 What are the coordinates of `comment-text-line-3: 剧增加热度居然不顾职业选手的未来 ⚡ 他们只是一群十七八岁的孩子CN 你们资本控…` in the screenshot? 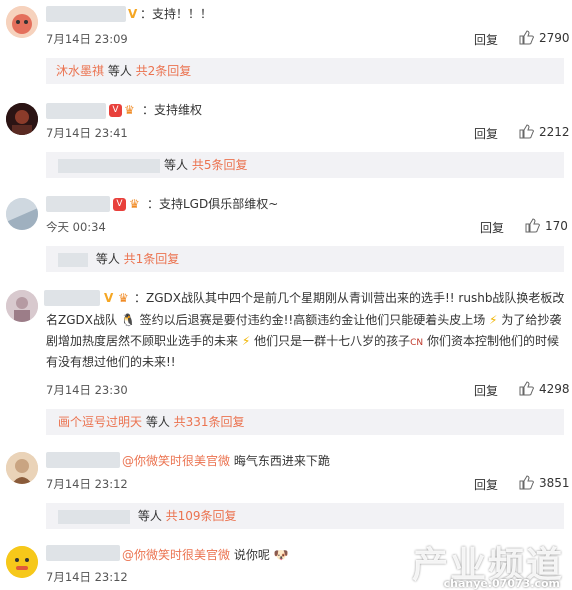 It's located at (302, 342).